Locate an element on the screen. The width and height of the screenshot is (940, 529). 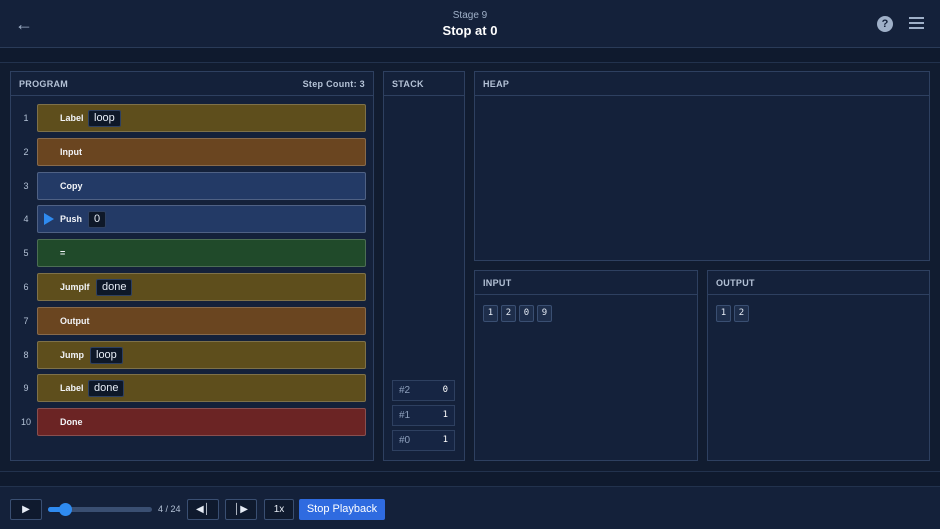
menu-icon is located at coordinates (916, 24).